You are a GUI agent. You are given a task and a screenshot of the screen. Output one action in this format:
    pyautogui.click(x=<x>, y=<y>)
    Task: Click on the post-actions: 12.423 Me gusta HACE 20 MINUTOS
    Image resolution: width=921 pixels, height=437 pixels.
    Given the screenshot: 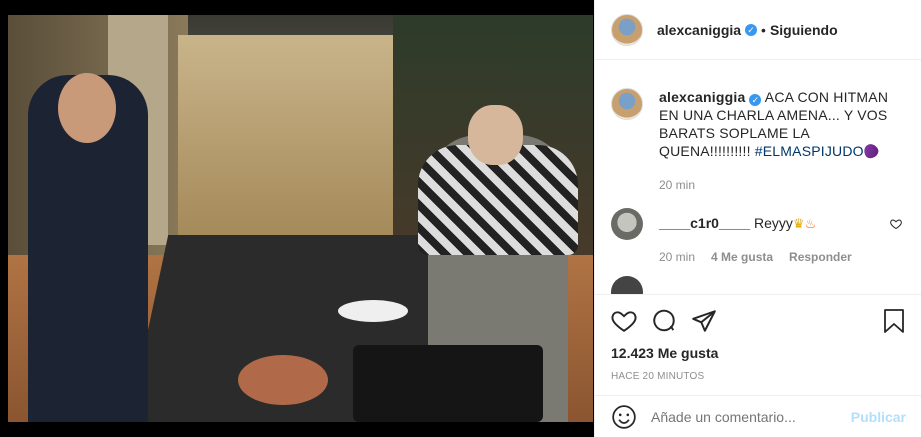 What is the action you would take?
    pyautogui.click(x=758, y=338)
    